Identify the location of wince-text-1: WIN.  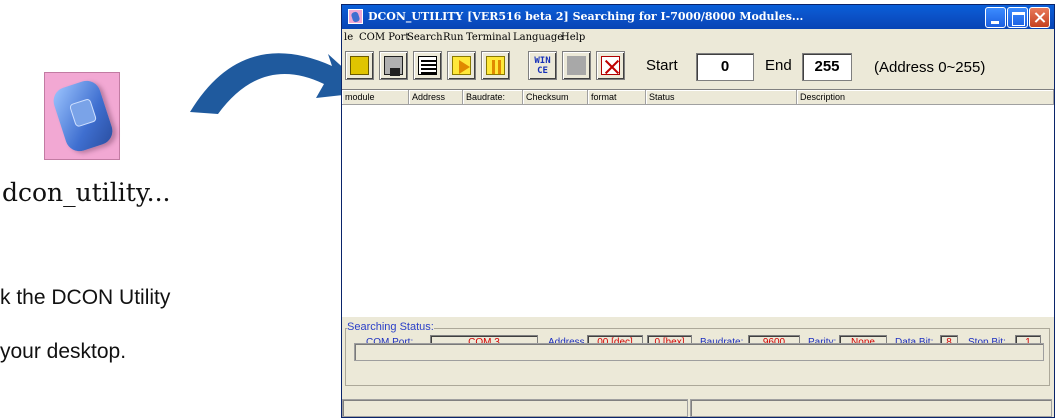
(542, 61).